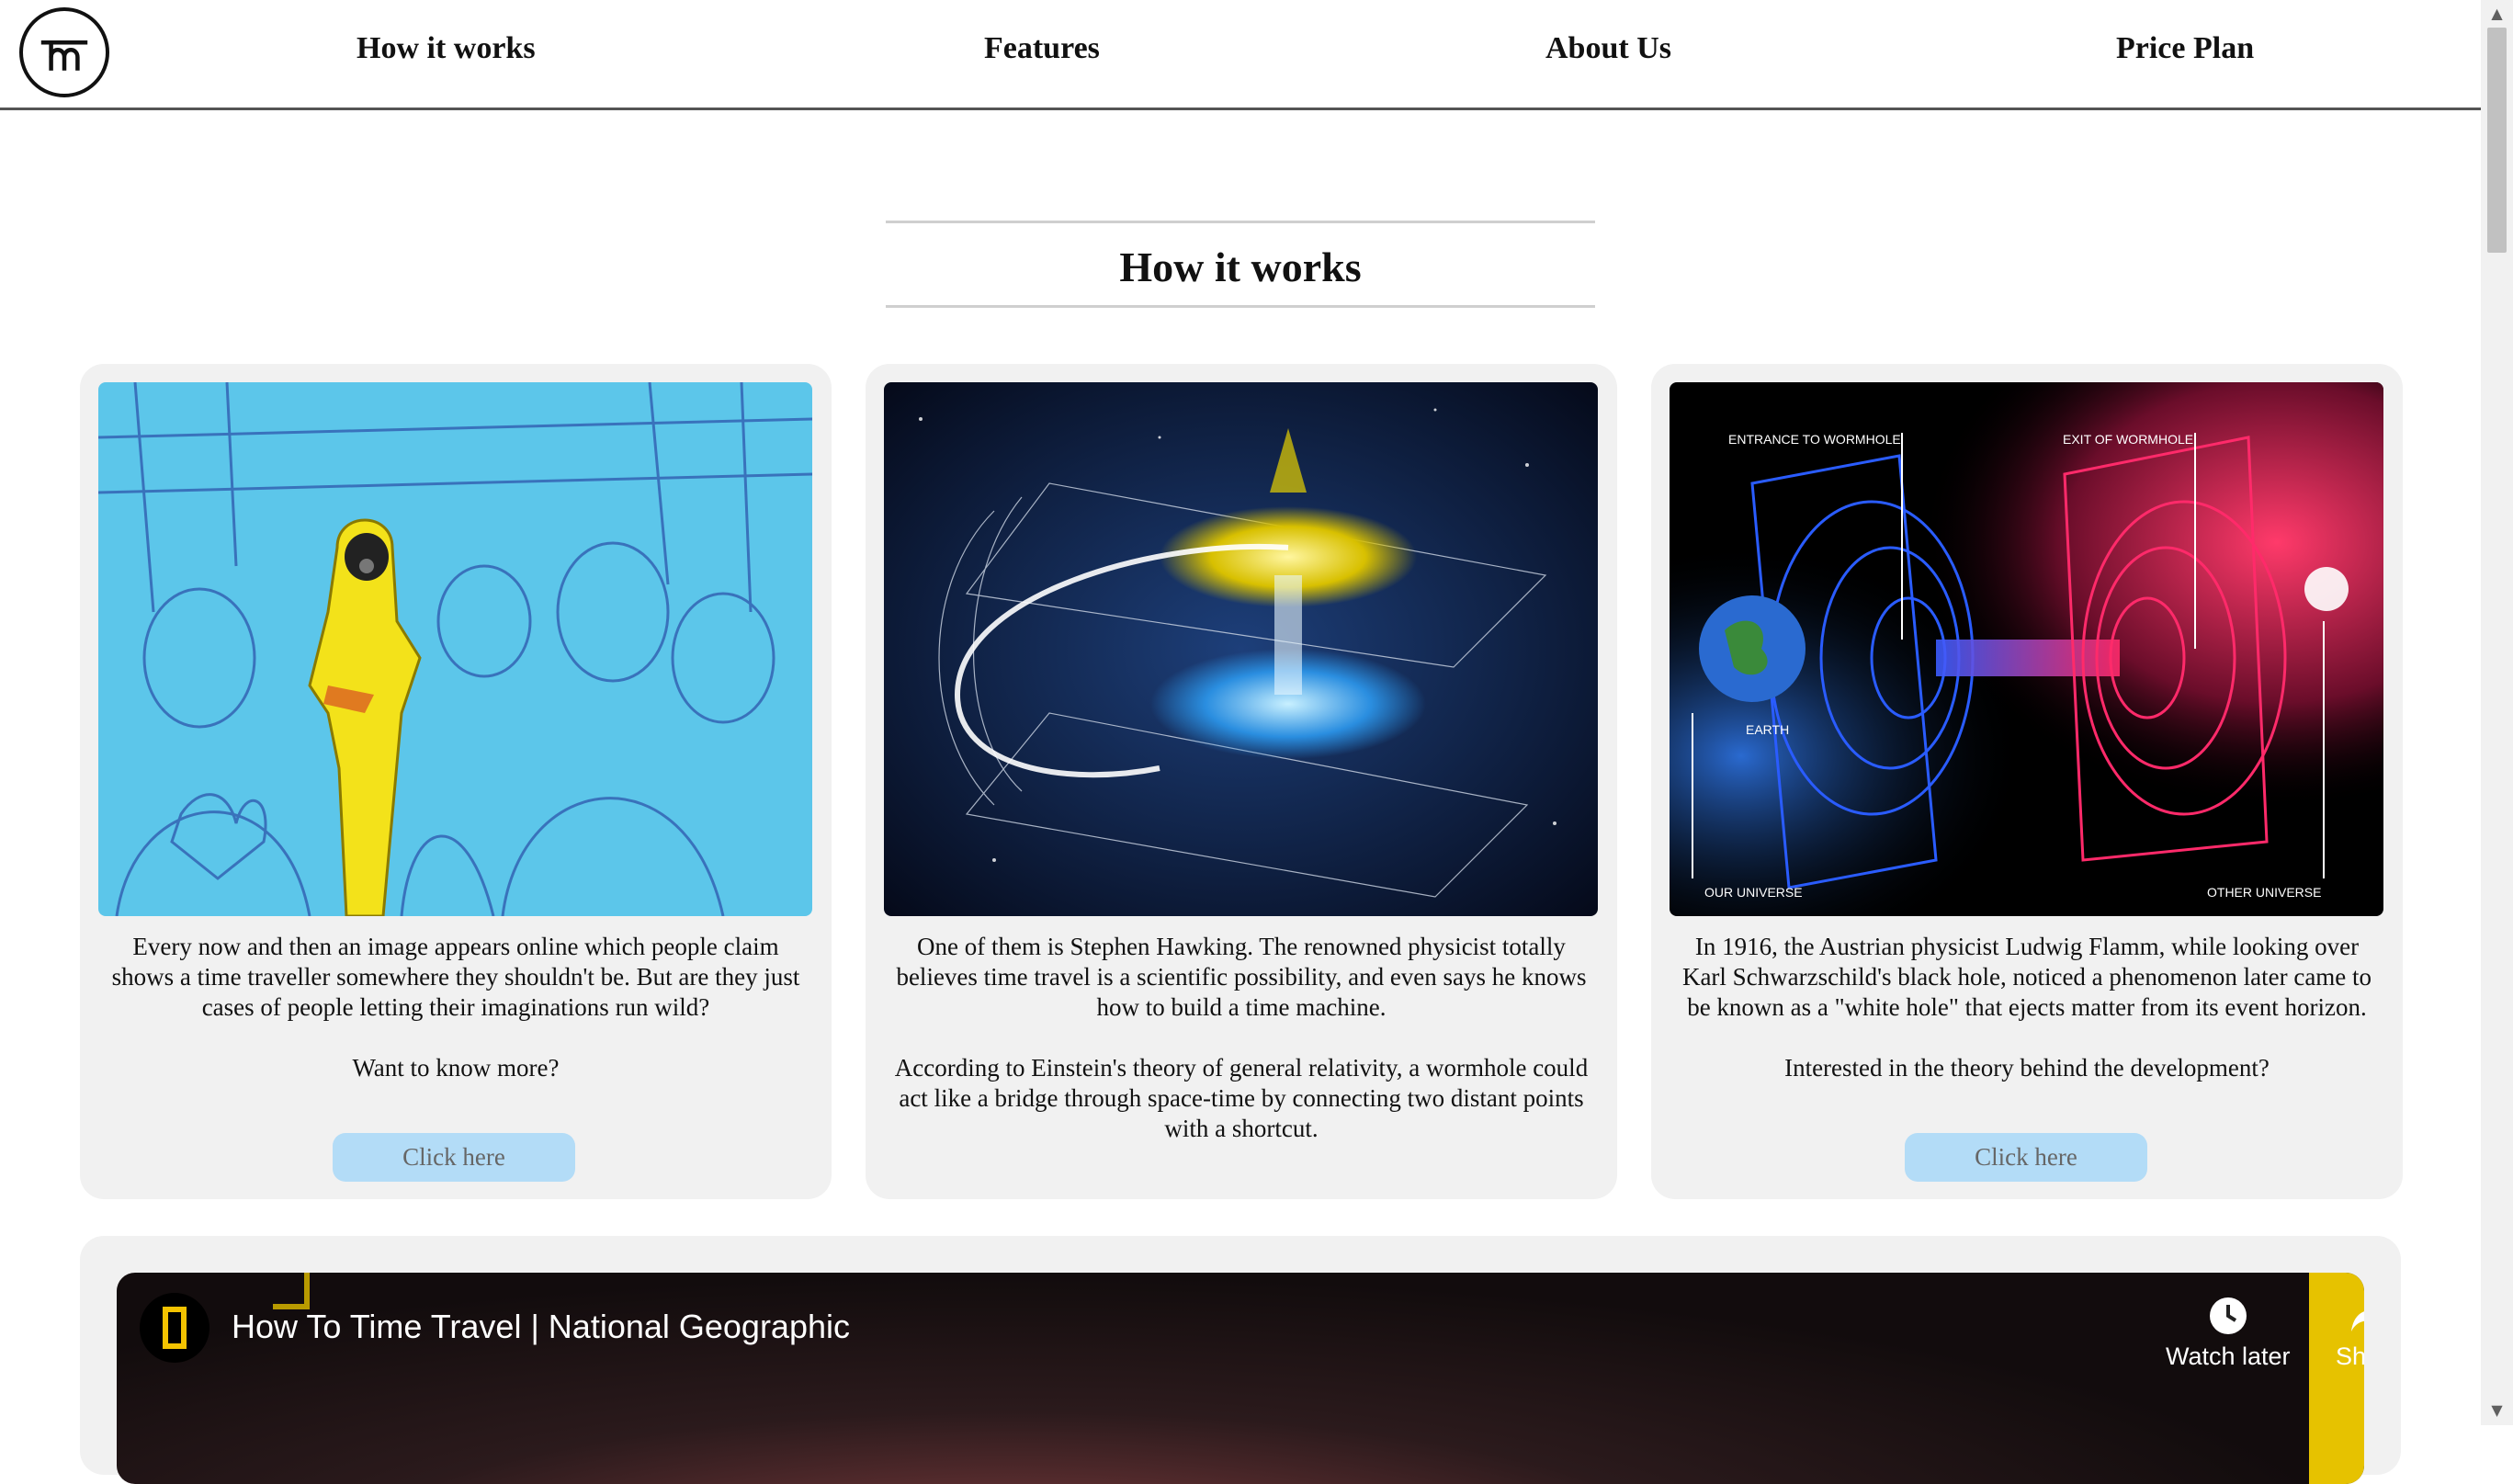 The height and width of the screenshot is (1484, 2513). I want to click on label-exit-of-wormhole: EXIT OF WORMHOLE, so click(2128, 439).